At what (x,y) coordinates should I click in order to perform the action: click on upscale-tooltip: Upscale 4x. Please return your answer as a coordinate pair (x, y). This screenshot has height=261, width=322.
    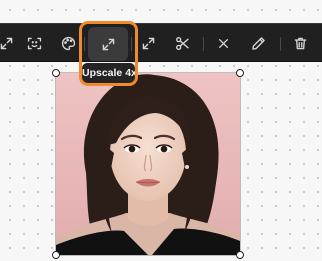
    Looking at the image, I should click on (109, 73).